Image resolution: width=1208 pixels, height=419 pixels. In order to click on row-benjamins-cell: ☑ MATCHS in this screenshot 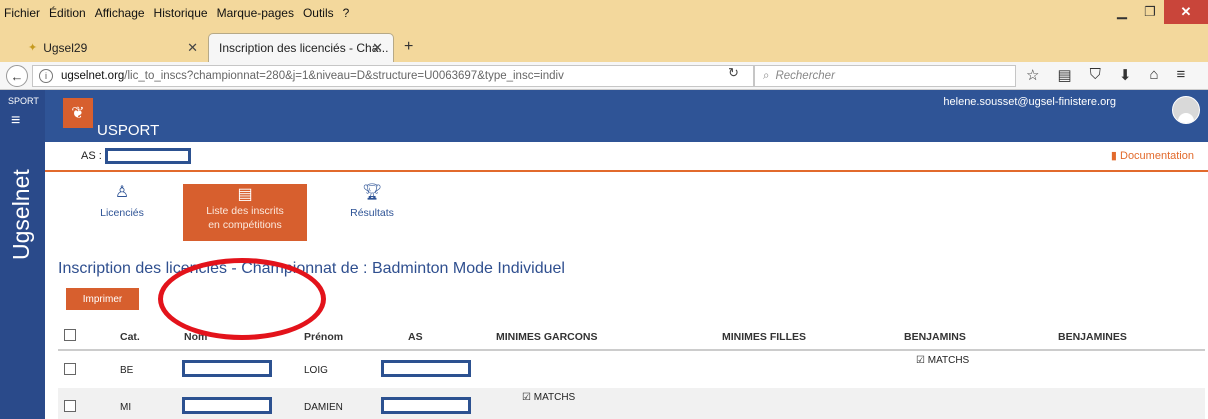, I will do `click(942, 360)`.